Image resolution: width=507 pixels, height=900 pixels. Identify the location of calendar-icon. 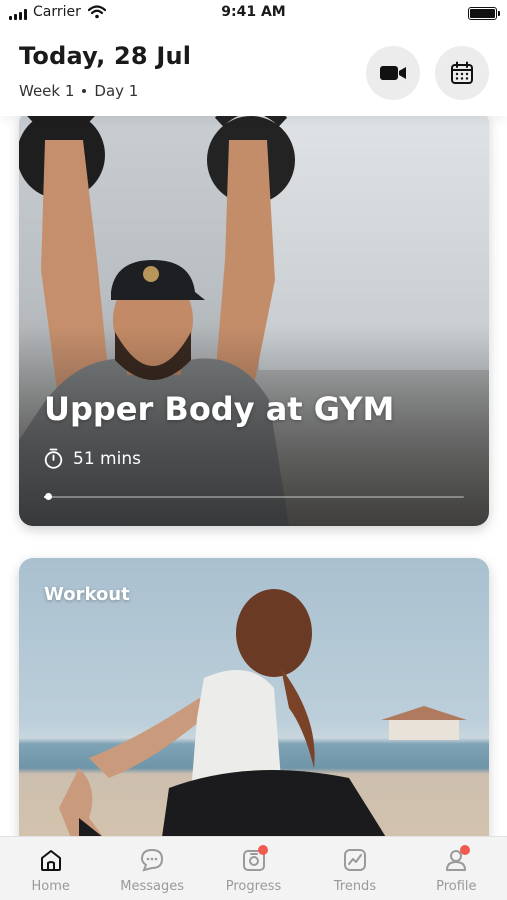
(462, 72).